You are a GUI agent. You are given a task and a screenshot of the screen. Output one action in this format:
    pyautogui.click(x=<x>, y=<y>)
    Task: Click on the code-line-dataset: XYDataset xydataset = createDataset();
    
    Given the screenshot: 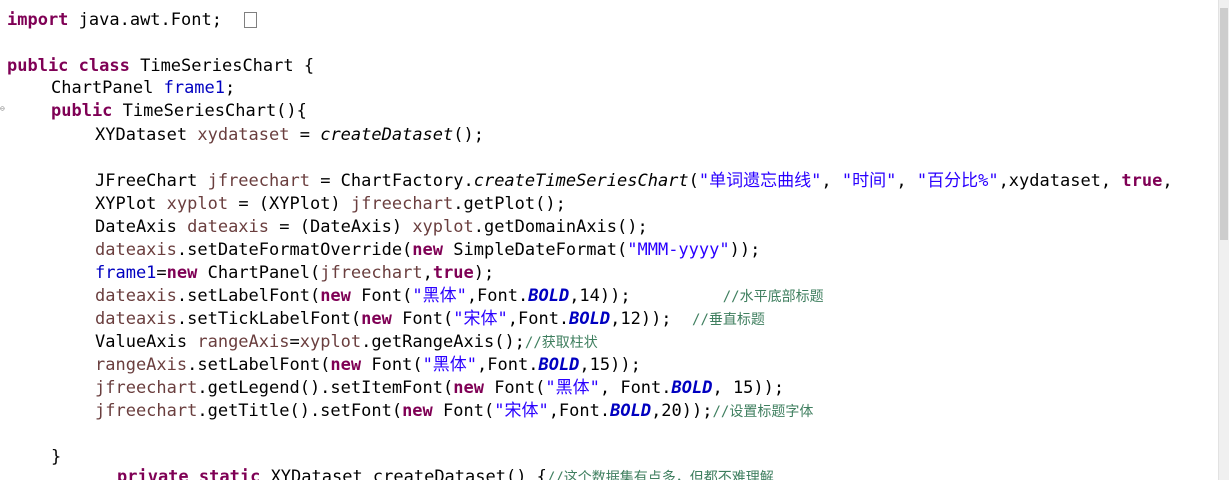 What is the action you would take?
    pyautogui.click(x=289, y=135)
    